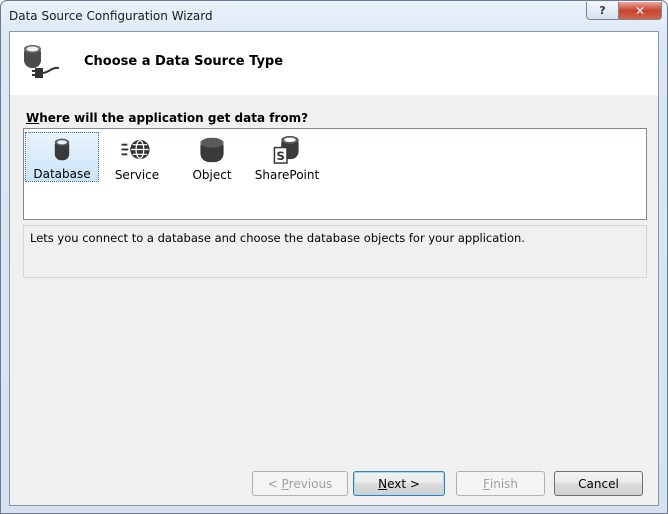  What do you see at coordinates (403, 483) in the screenshot?
I see `next-label: ext >` at bounding box center [403, 483].